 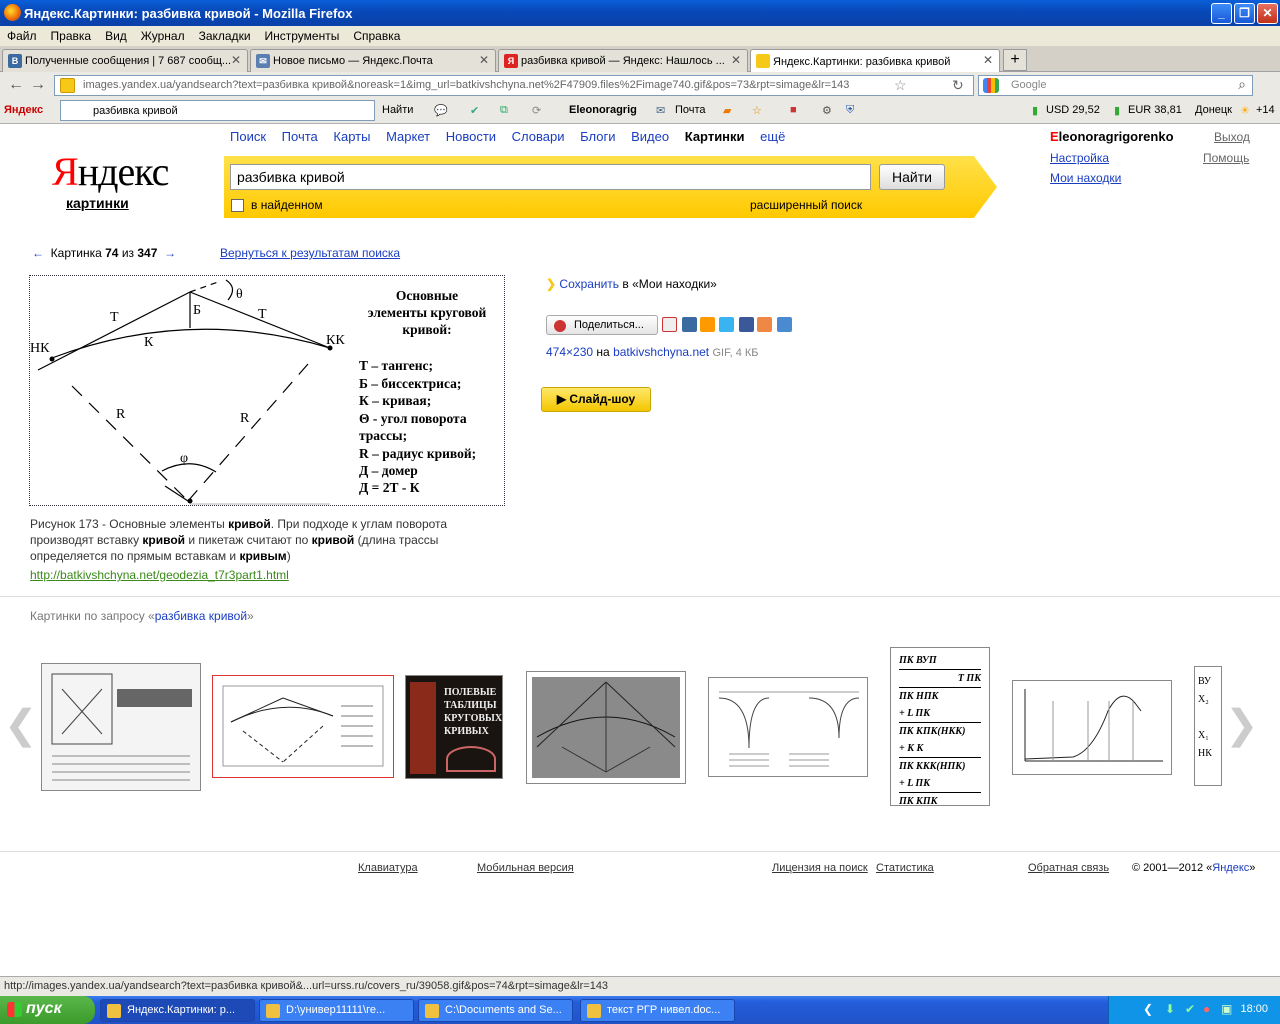 What do you see at coordinates (727, 110) in the screenshot?
I see `folder-icon: ▰` at bounding box center [727, 110].